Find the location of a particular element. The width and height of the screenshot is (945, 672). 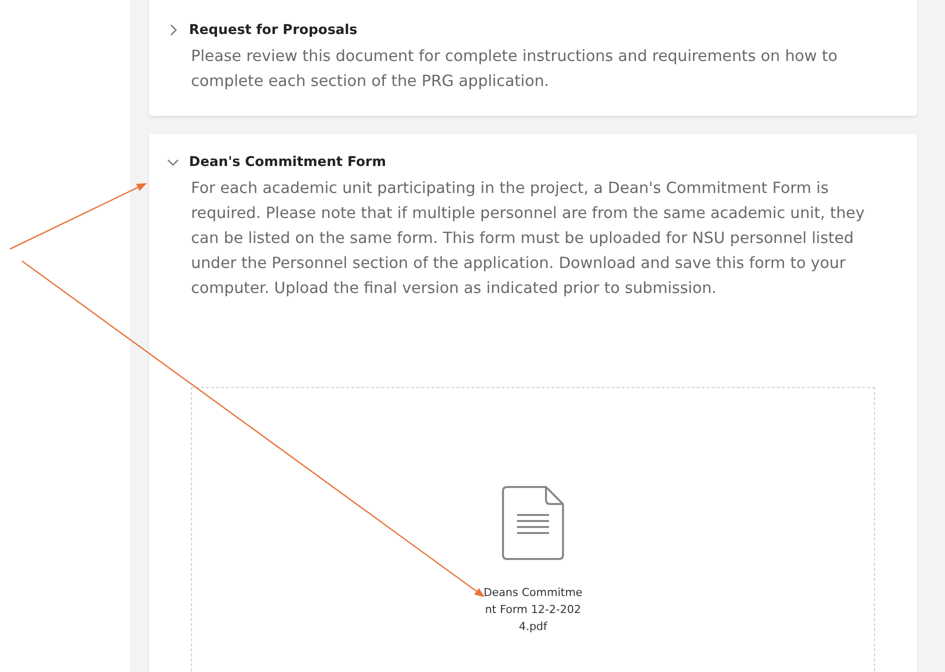

document-icon is located at coordinates (533, 523).